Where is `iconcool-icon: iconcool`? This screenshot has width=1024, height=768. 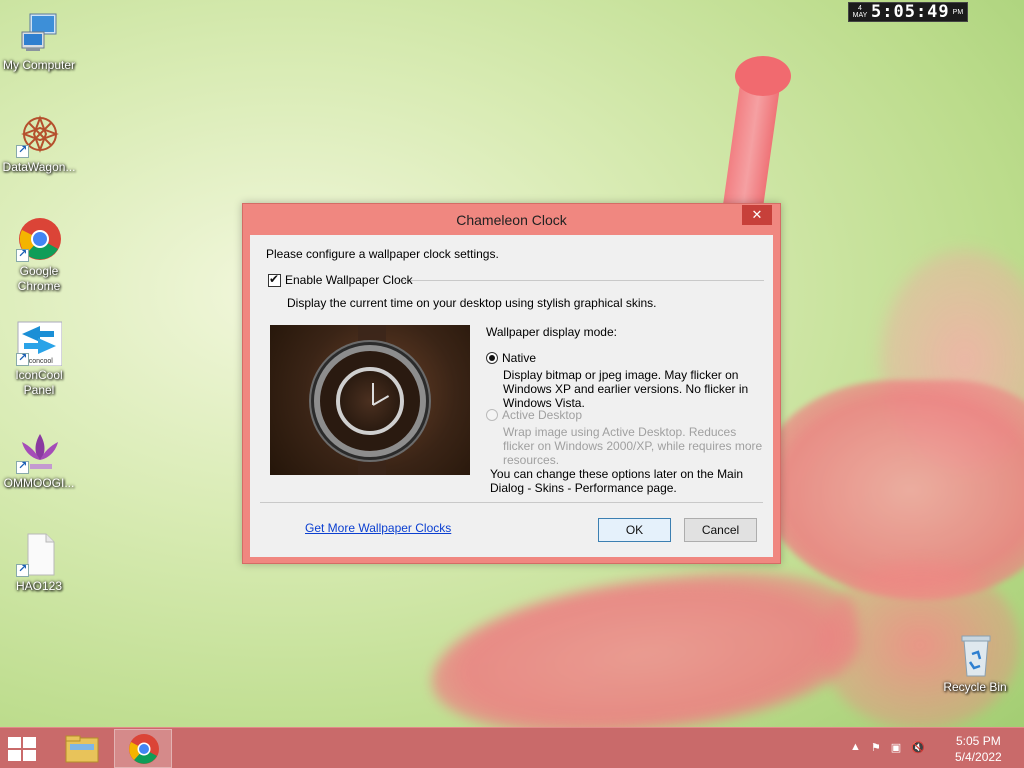 iconcool-icon: iconcool is located at coordinates (39, 343).